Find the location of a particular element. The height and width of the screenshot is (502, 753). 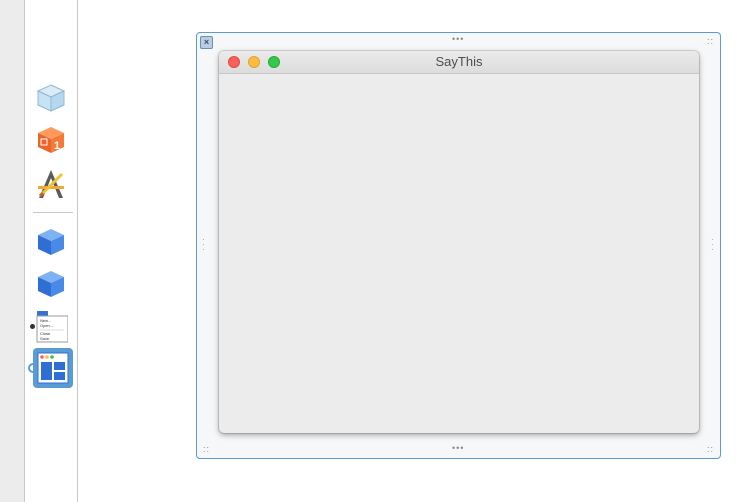

main-menu-item: New... Open... Close Save is located at coordinates (51, 326).